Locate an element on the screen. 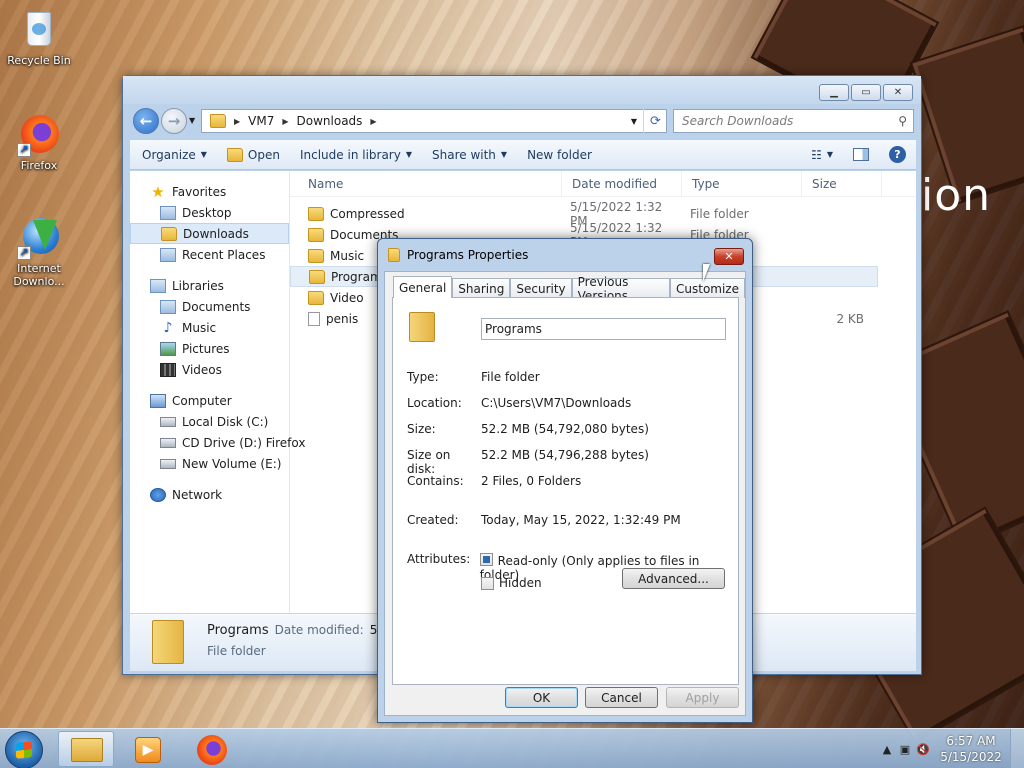 The image size is (1024, 768). nav-network: Network is located at coordinates (209, 494).